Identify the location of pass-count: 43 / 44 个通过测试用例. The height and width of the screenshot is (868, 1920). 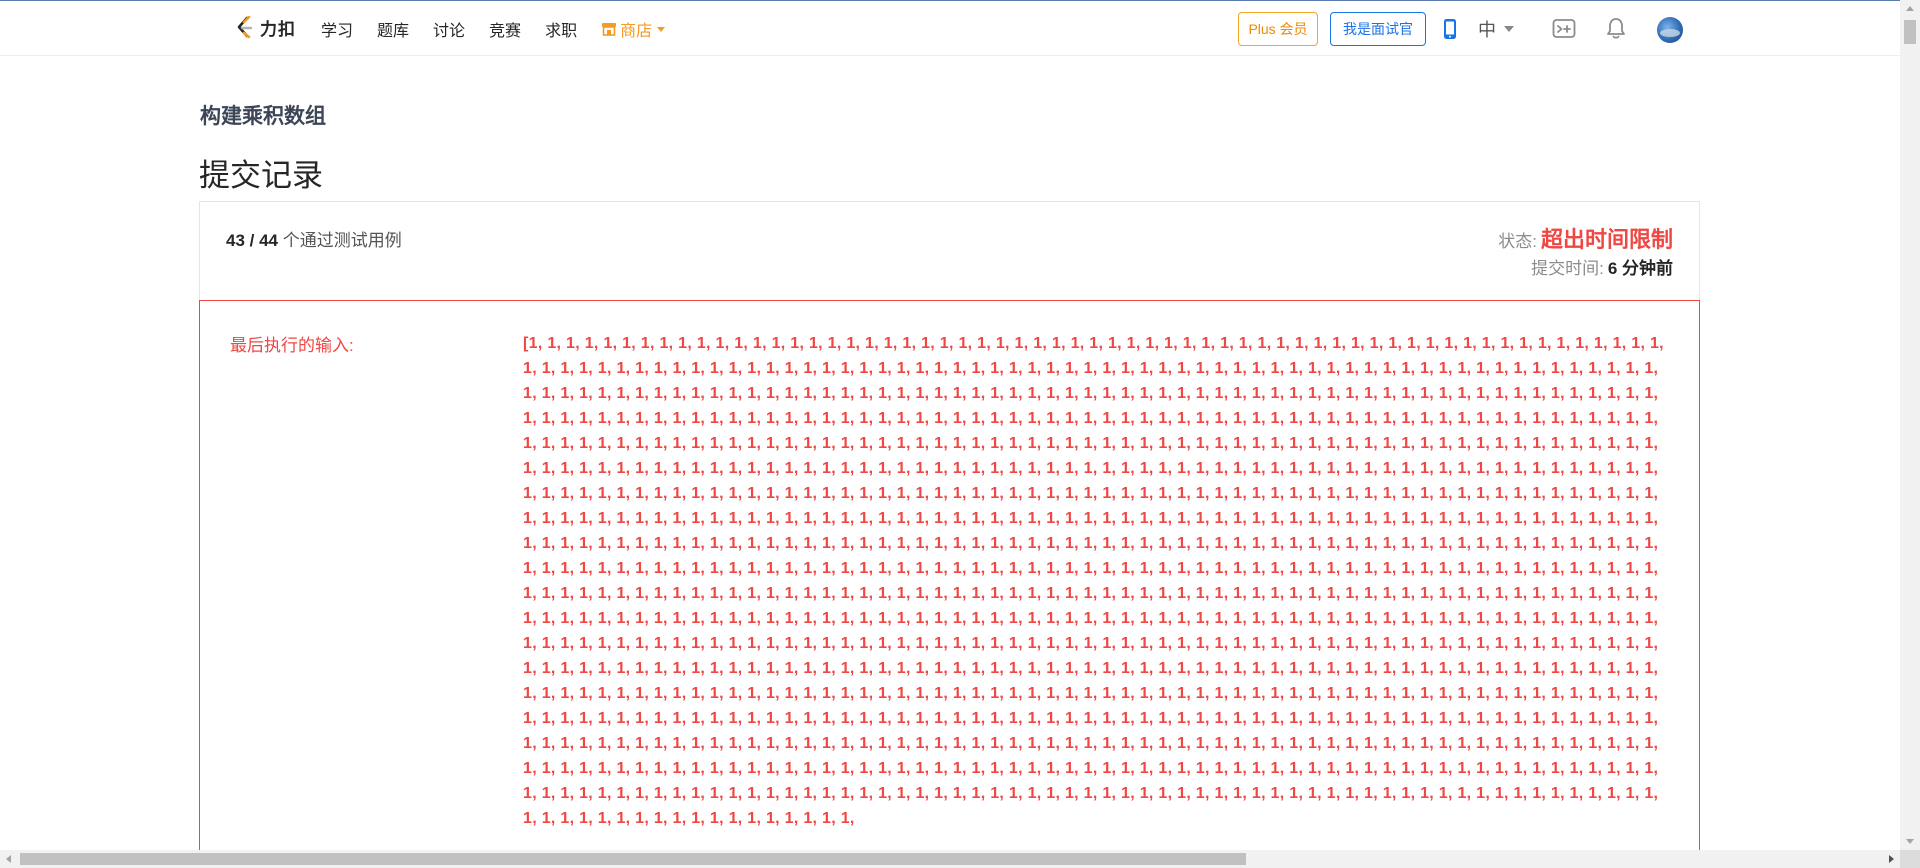
(314, 238).